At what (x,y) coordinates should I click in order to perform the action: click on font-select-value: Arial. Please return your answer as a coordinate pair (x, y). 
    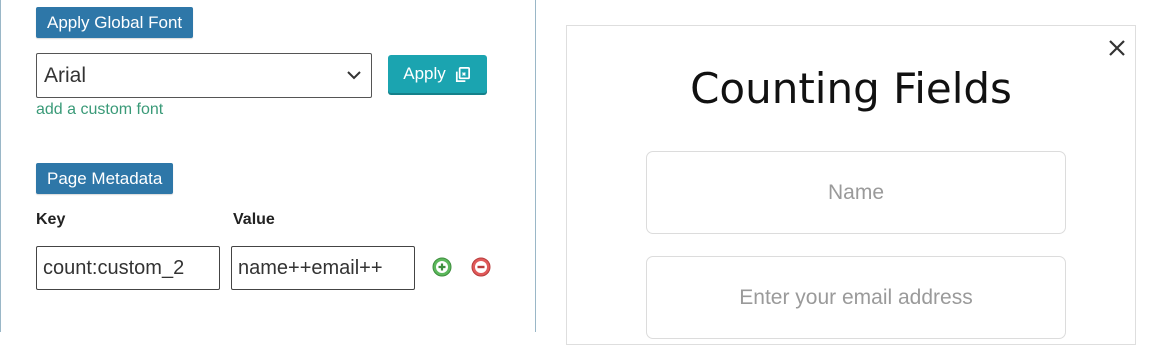
    Looking at the image, I should click on (65, 75).